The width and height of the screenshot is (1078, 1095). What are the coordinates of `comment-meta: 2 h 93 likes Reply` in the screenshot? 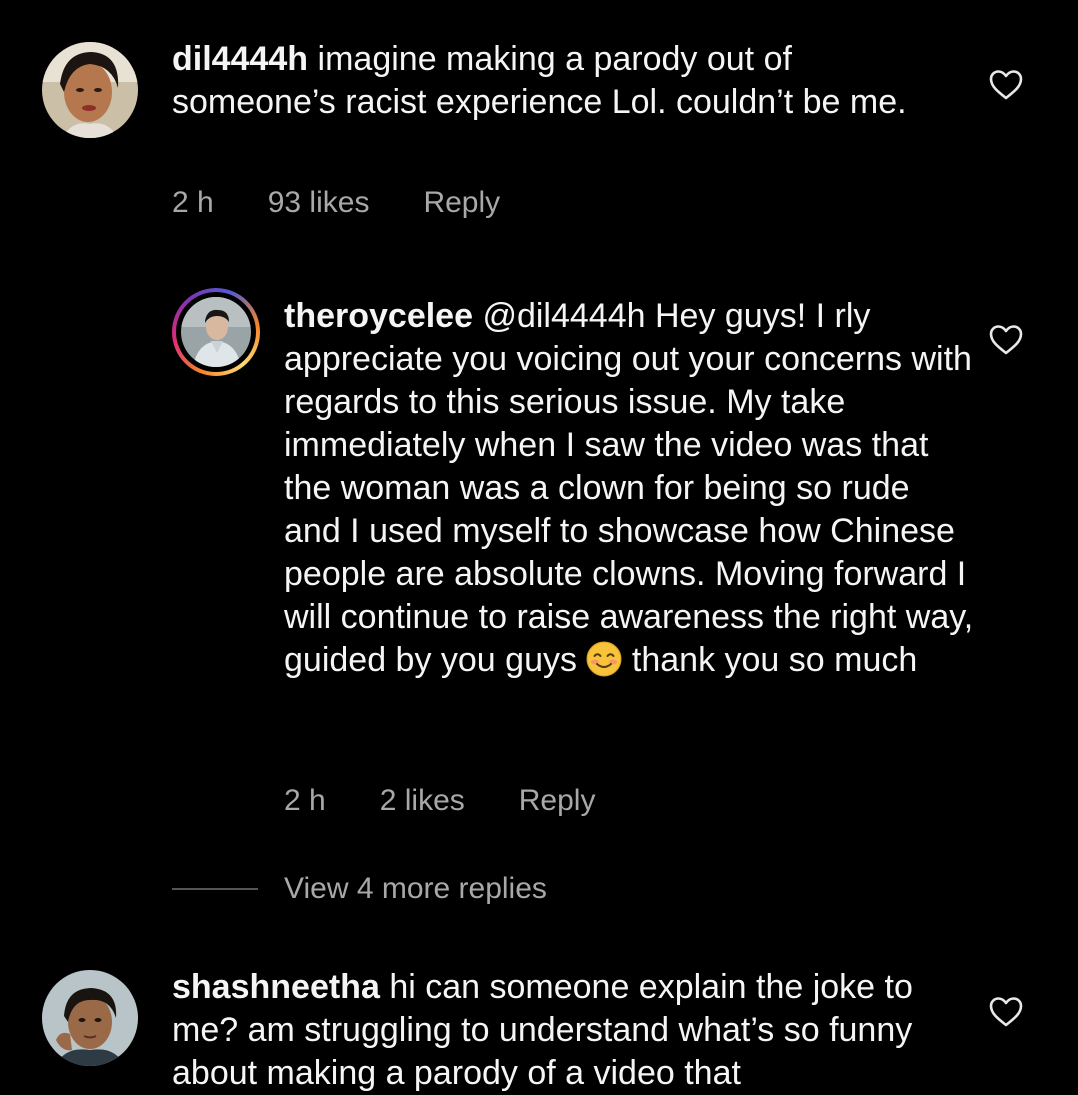 It's located at (336, 203).